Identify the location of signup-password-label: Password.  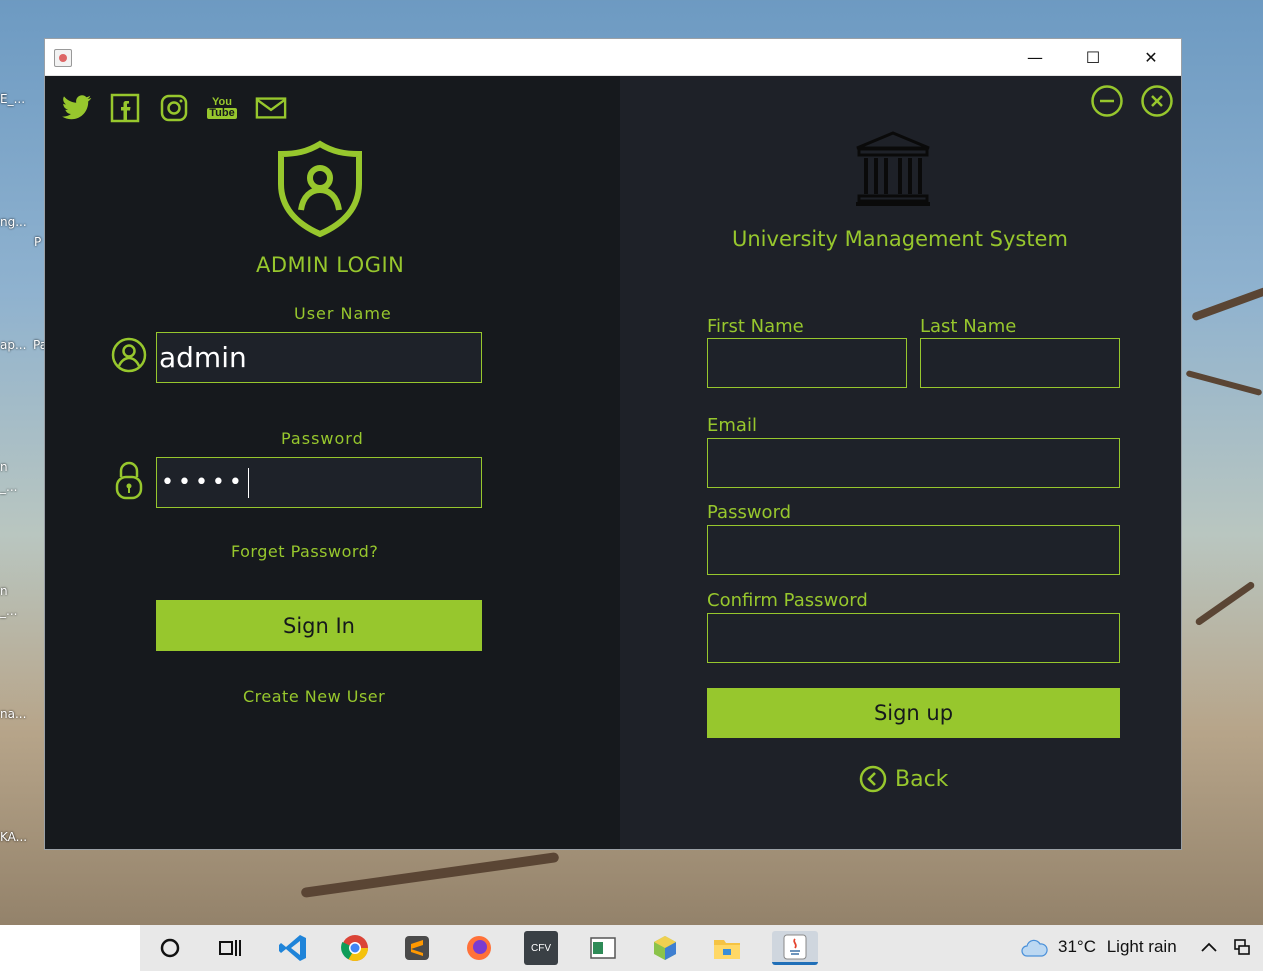
(749, 512).